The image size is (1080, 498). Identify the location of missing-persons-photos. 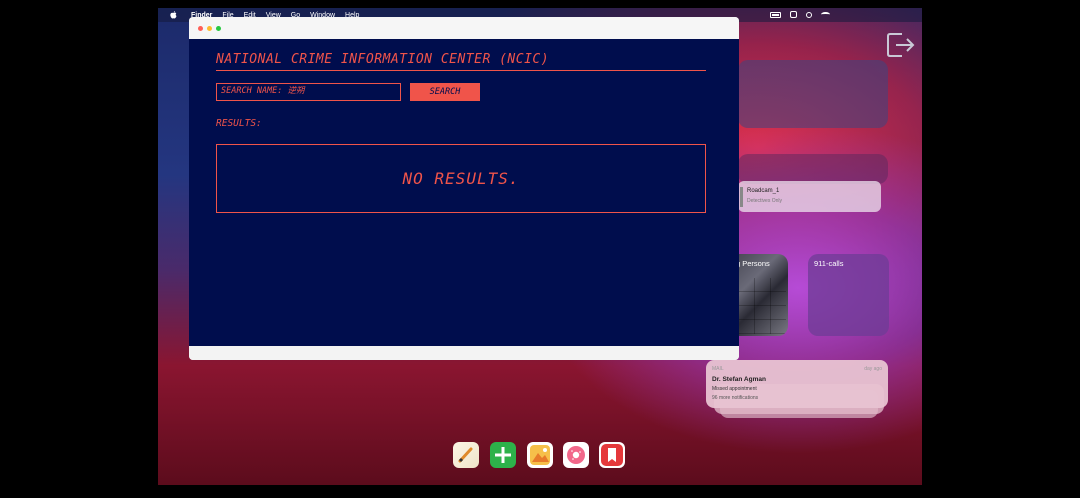
(762, 306).